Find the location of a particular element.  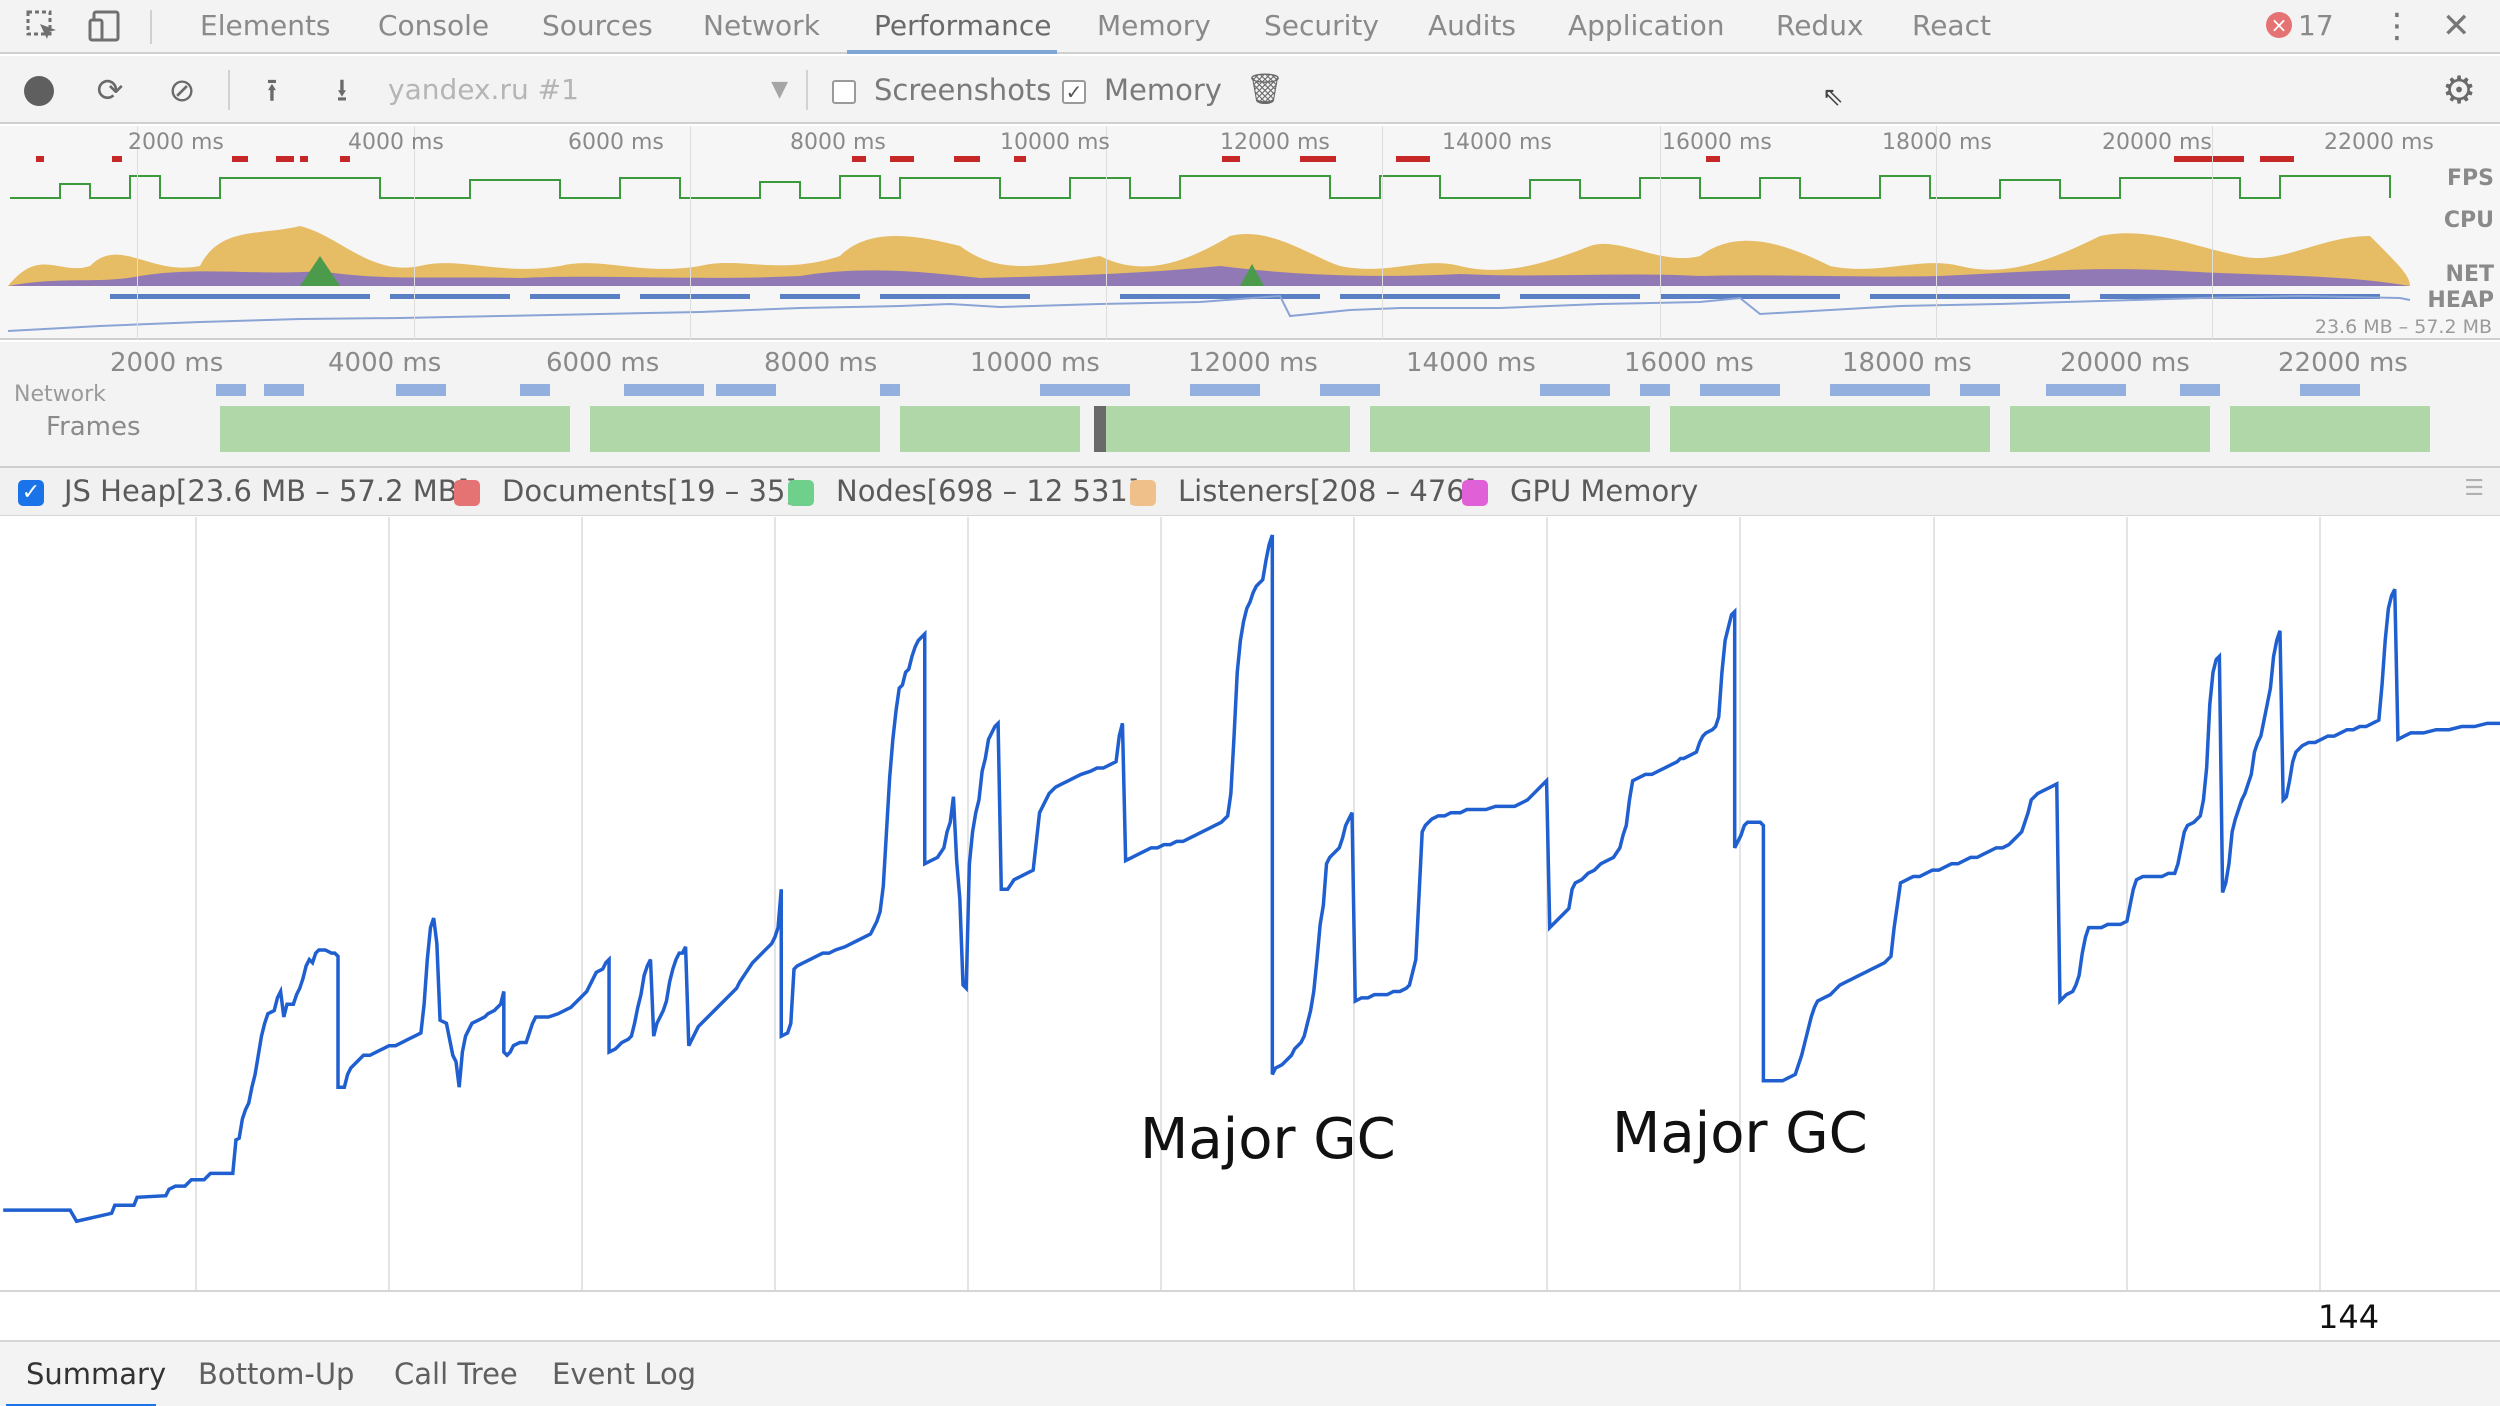

resize-handle-icon: ☰ is located at coordinates (2474, 489).